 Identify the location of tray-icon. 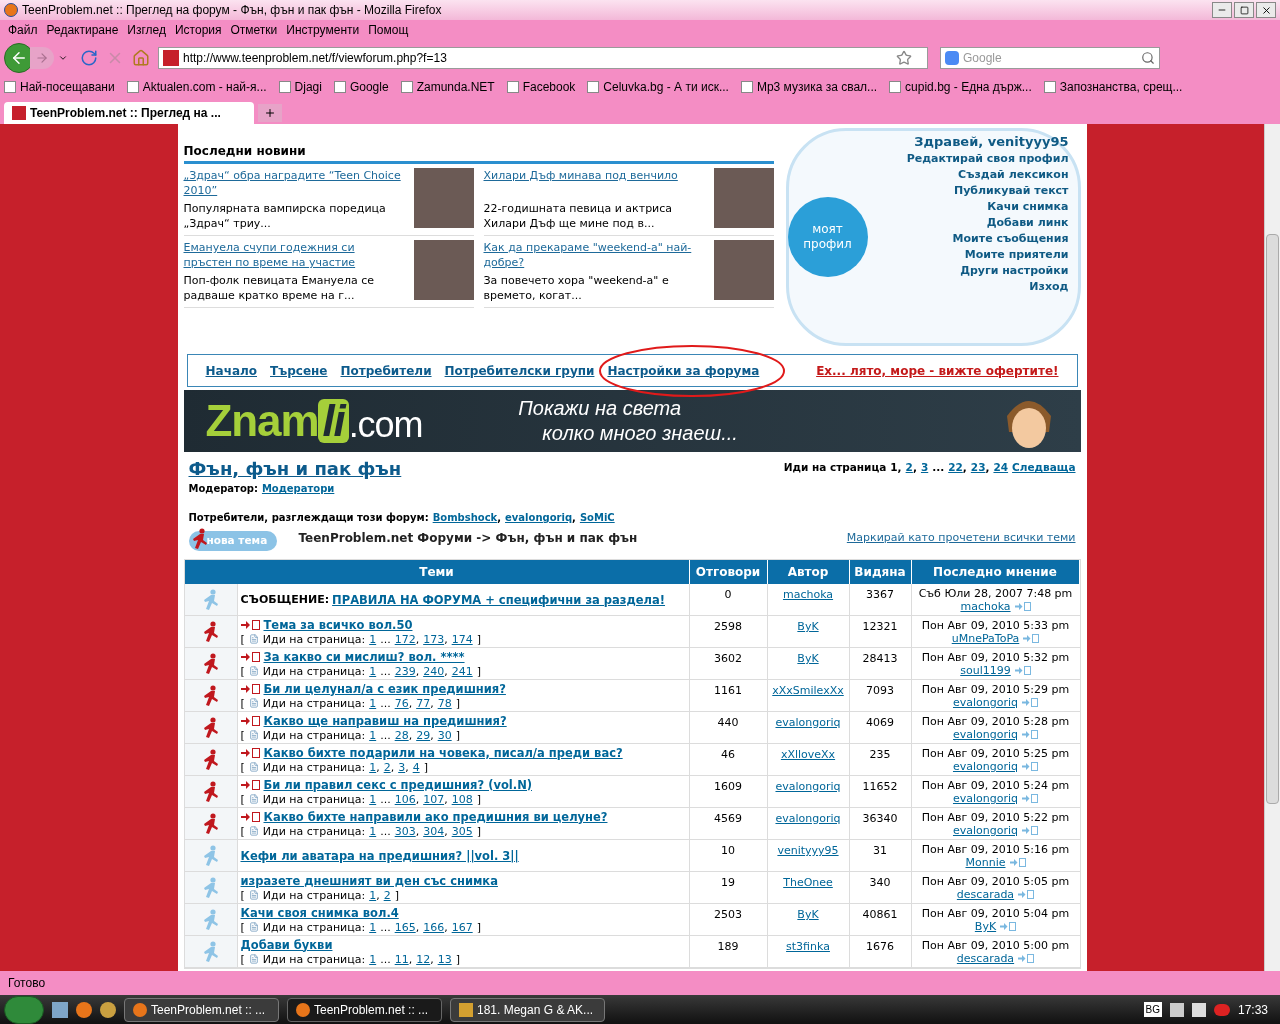
(1198, 1009).